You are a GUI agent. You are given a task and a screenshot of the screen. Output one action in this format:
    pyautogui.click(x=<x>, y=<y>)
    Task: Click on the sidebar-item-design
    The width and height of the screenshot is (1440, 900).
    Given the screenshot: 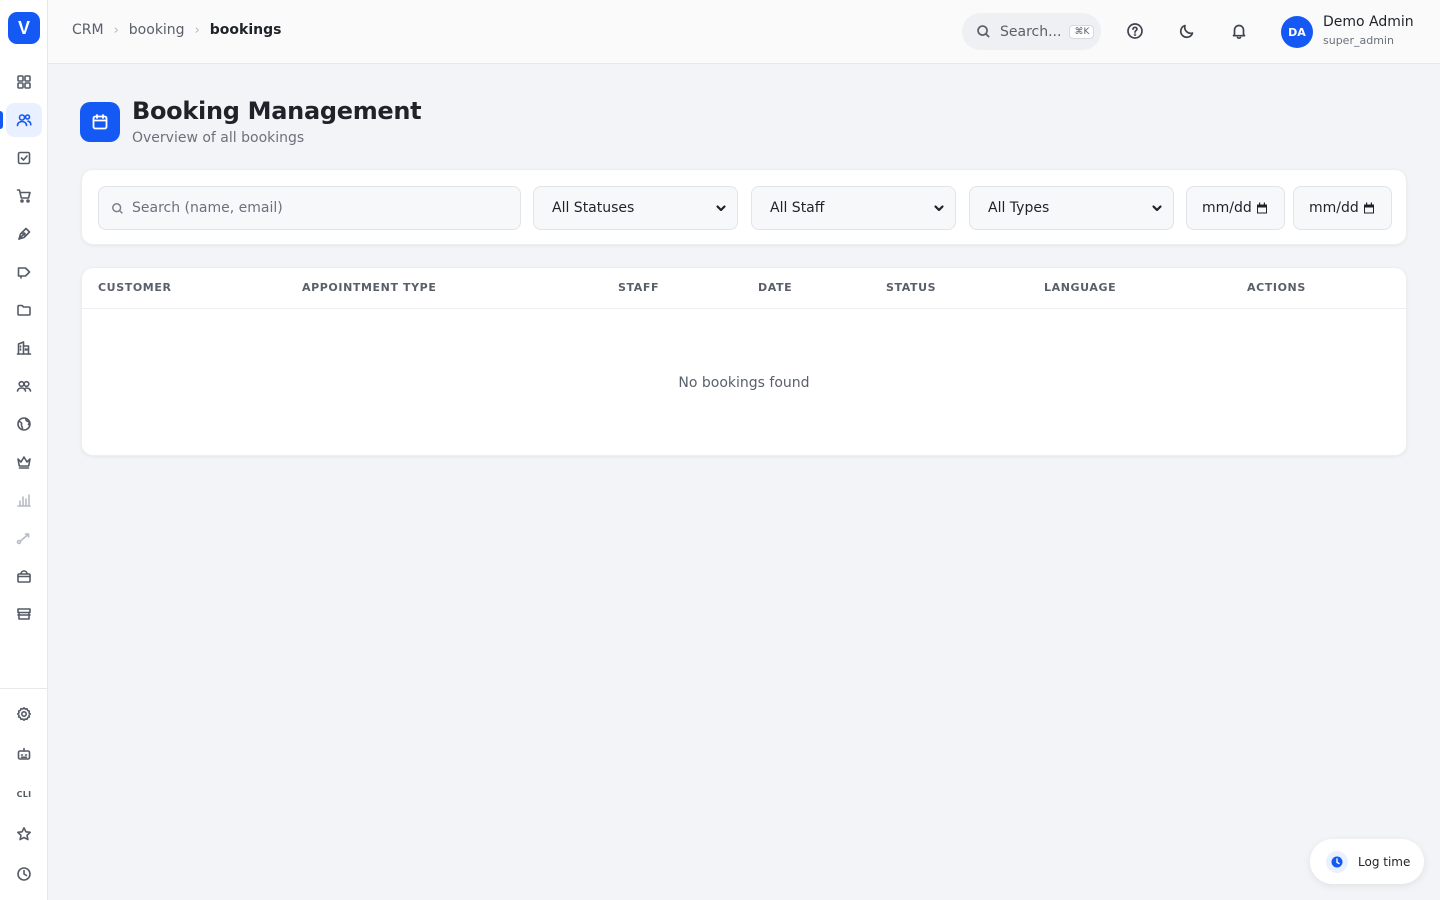 What is the action you would take?
    pyautogui.click(x=24, y=234)
    